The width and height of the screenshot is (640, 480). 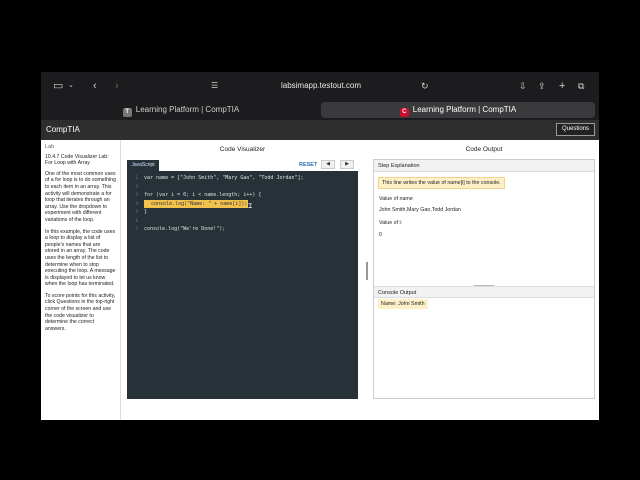 What do you see at coordinates (367, 271) in the screenshot?
I see `pane-resize-handle` at bounding box center [367, 271].